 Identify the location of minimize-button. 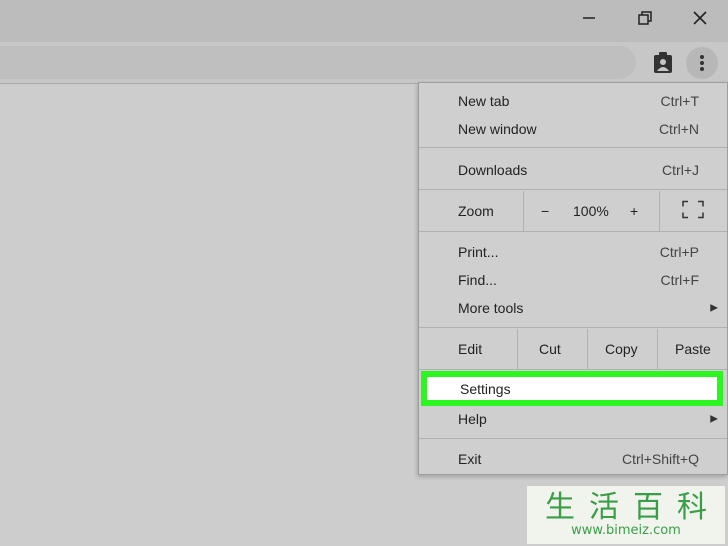
(589, 18).